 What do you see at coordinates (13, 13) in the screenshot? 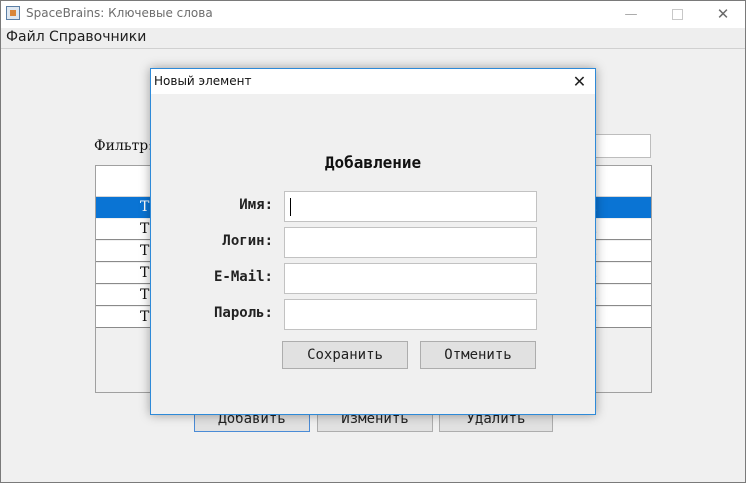
I see `java-app-icon` at bounding box center [13, 13].